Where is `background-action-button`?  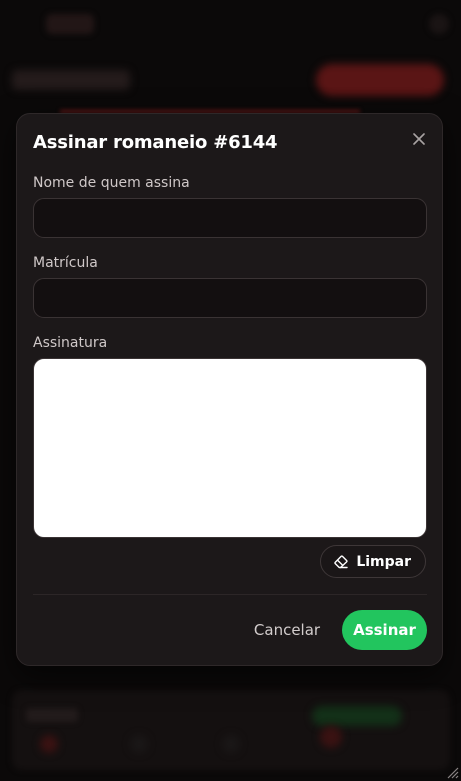 background-action-button is located at coordinates (380, 80).